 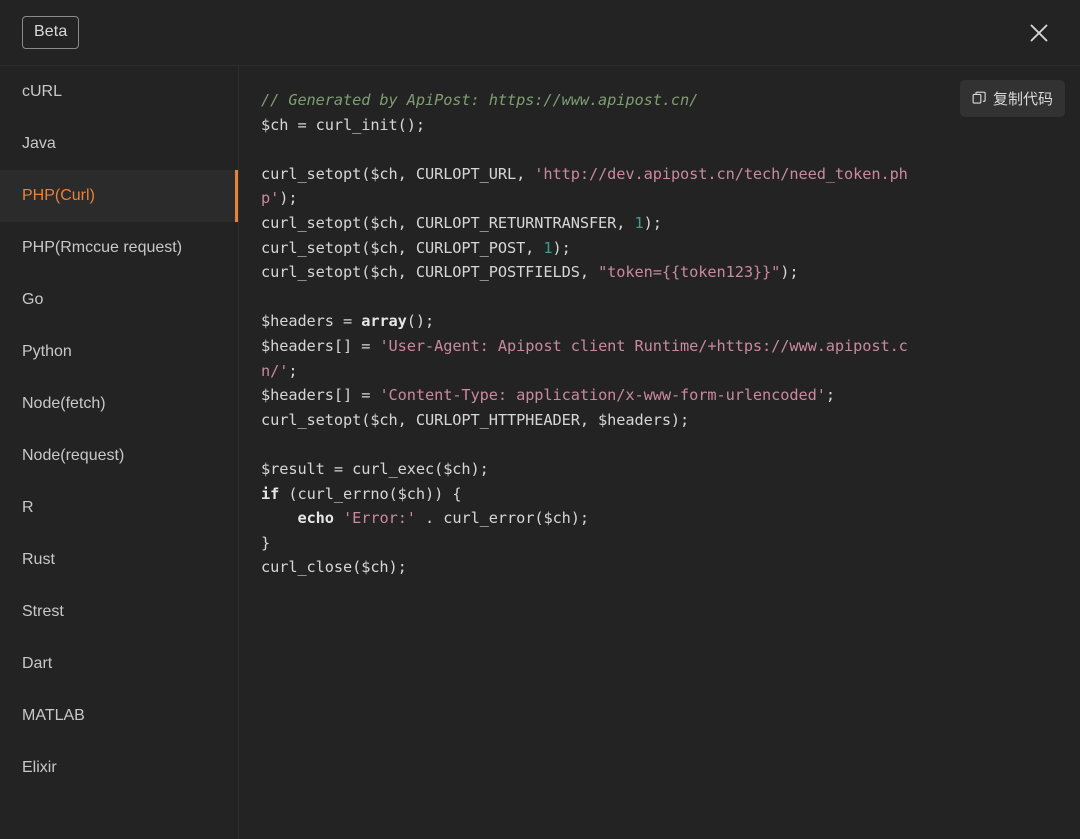 I want to click on sidebar-item-dart: Dart, so click(x=119, y=664).